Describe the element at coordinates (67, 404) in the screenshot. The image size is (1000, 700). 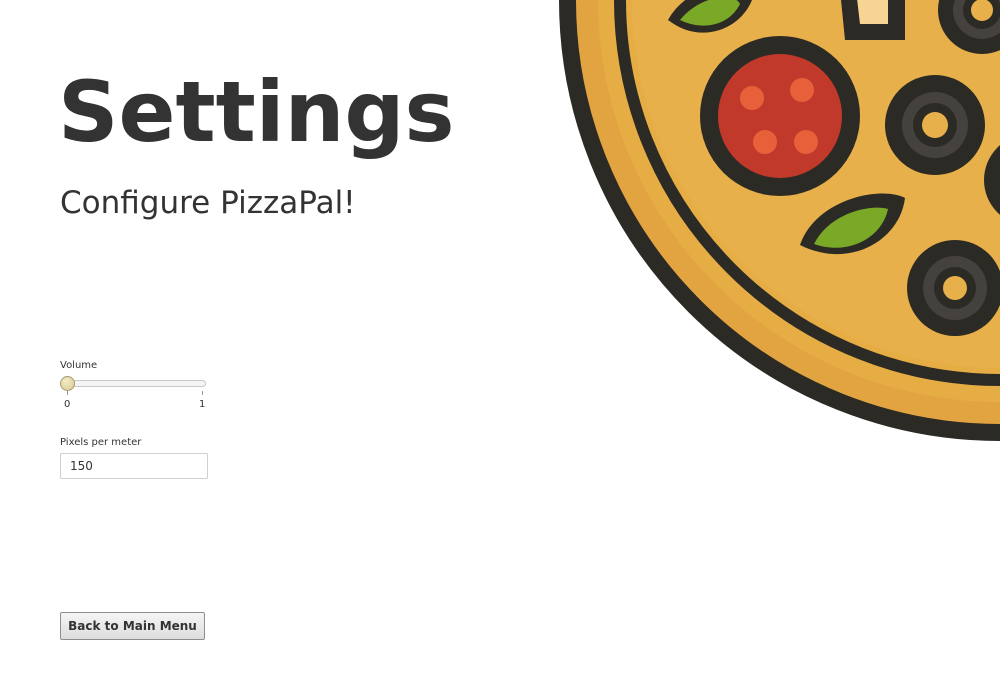
I see `volume-min-label: 0` at that location.